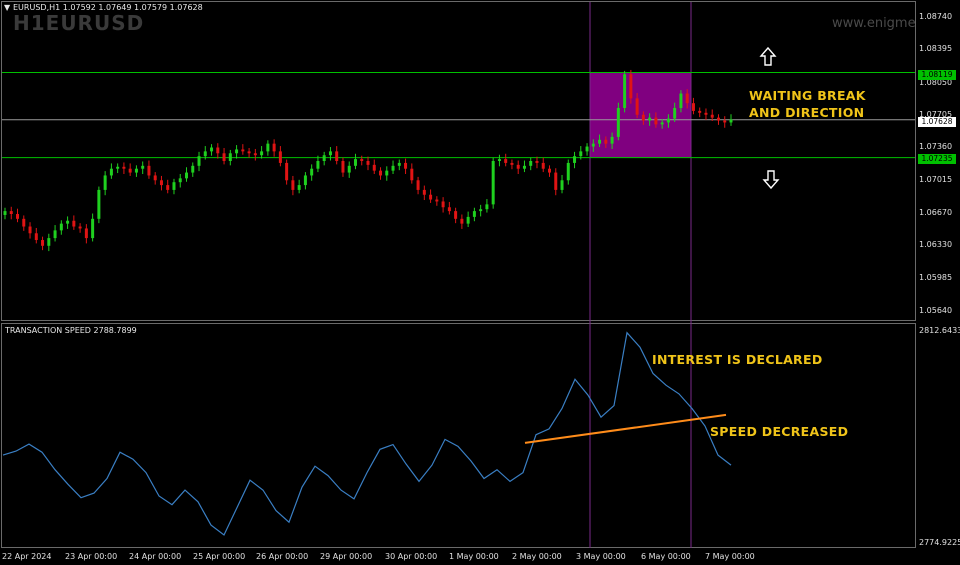 The width and height of the screenshot is (960, 565). Describe the element at coordinates (91, 556) in the screenshot. I see `time-axis-label: 23 Apr 00:00` at that location.